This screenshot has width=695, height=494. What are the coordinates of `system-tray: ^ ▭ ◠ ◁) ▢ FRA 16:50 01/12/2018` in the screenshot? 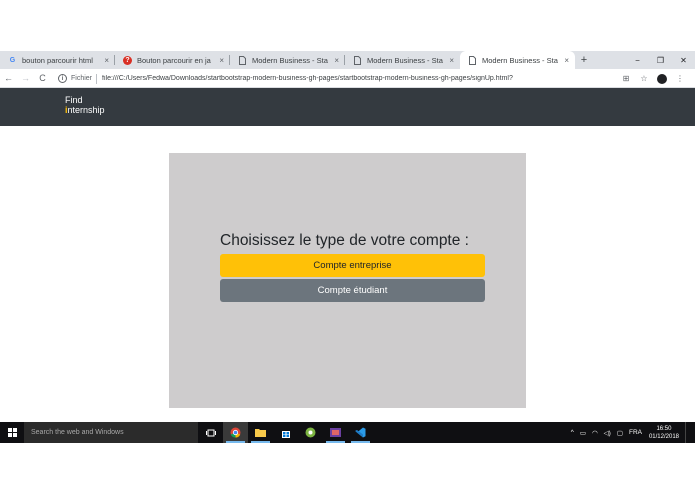 It's located at (631, 432).